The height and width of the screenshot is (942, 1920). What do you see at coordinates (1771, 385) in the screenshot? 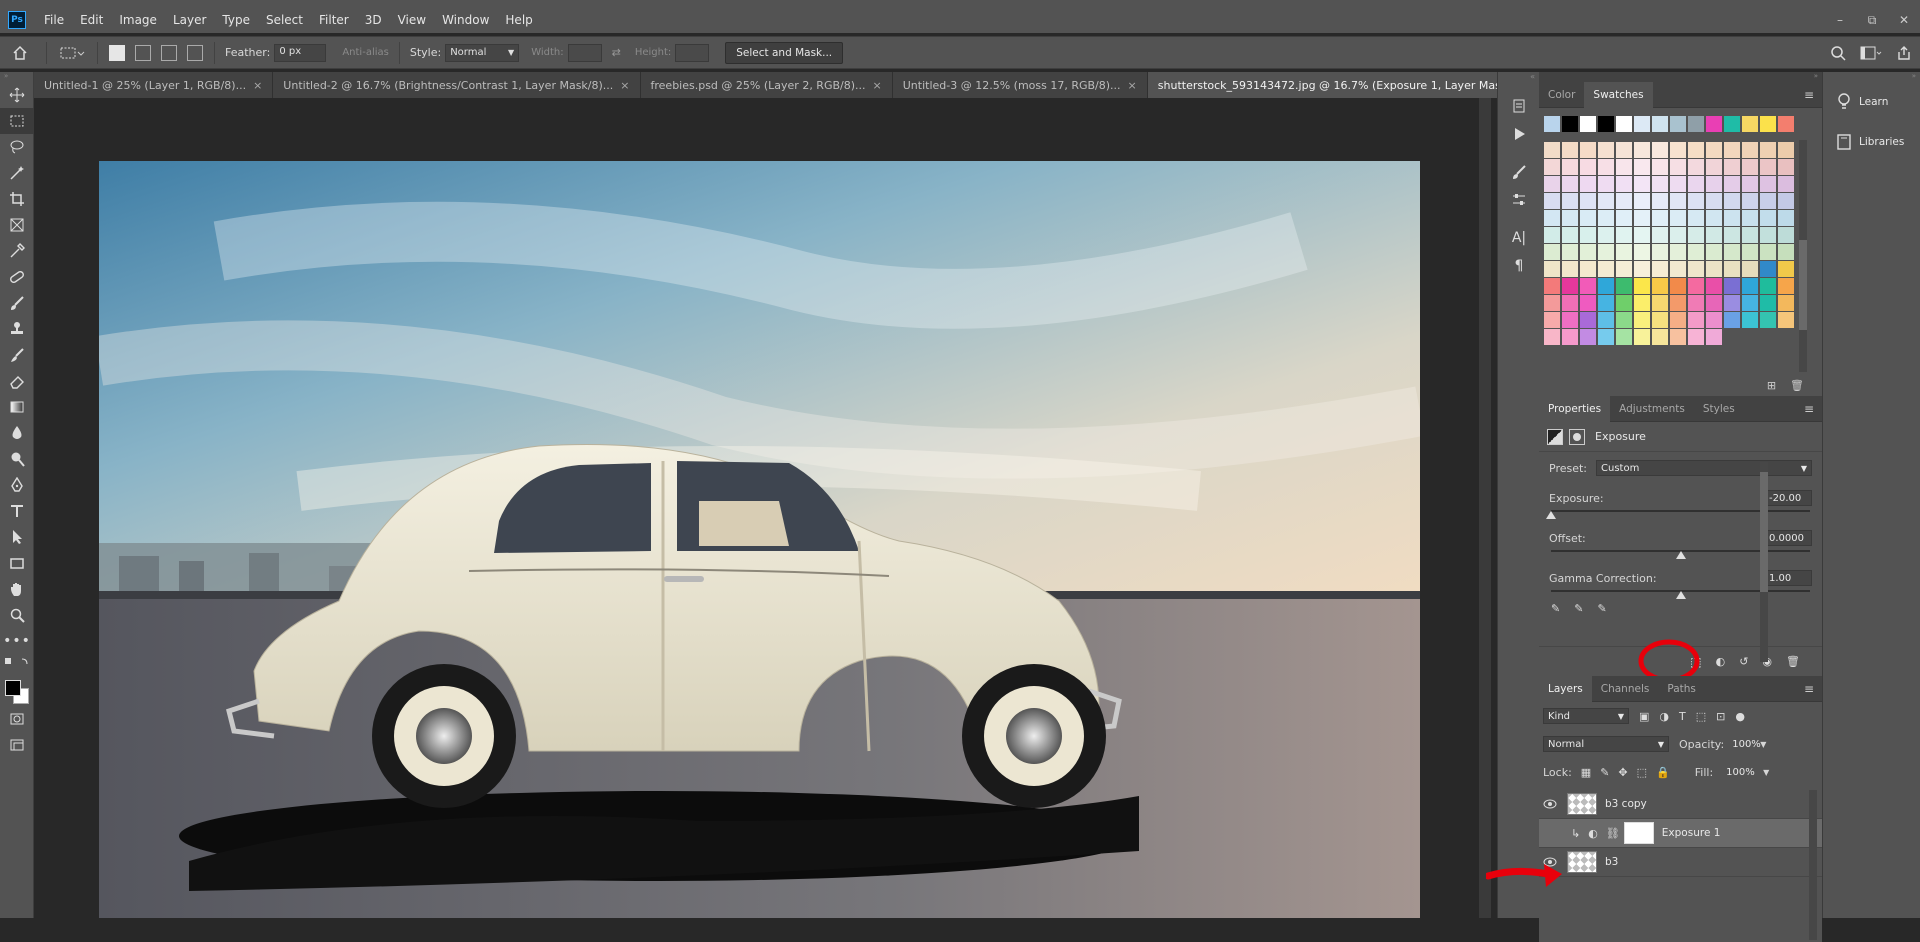
I see `new-swatch-icon: ⊞` at bounding box center [1771, 385].